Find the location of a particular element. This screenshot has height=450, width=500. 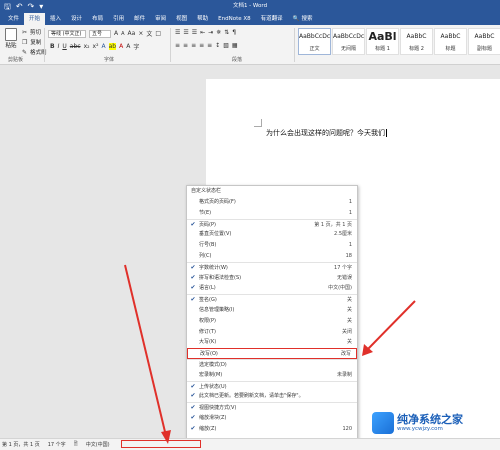

strikethrough-button: abc is located at coordinates (75, 46).